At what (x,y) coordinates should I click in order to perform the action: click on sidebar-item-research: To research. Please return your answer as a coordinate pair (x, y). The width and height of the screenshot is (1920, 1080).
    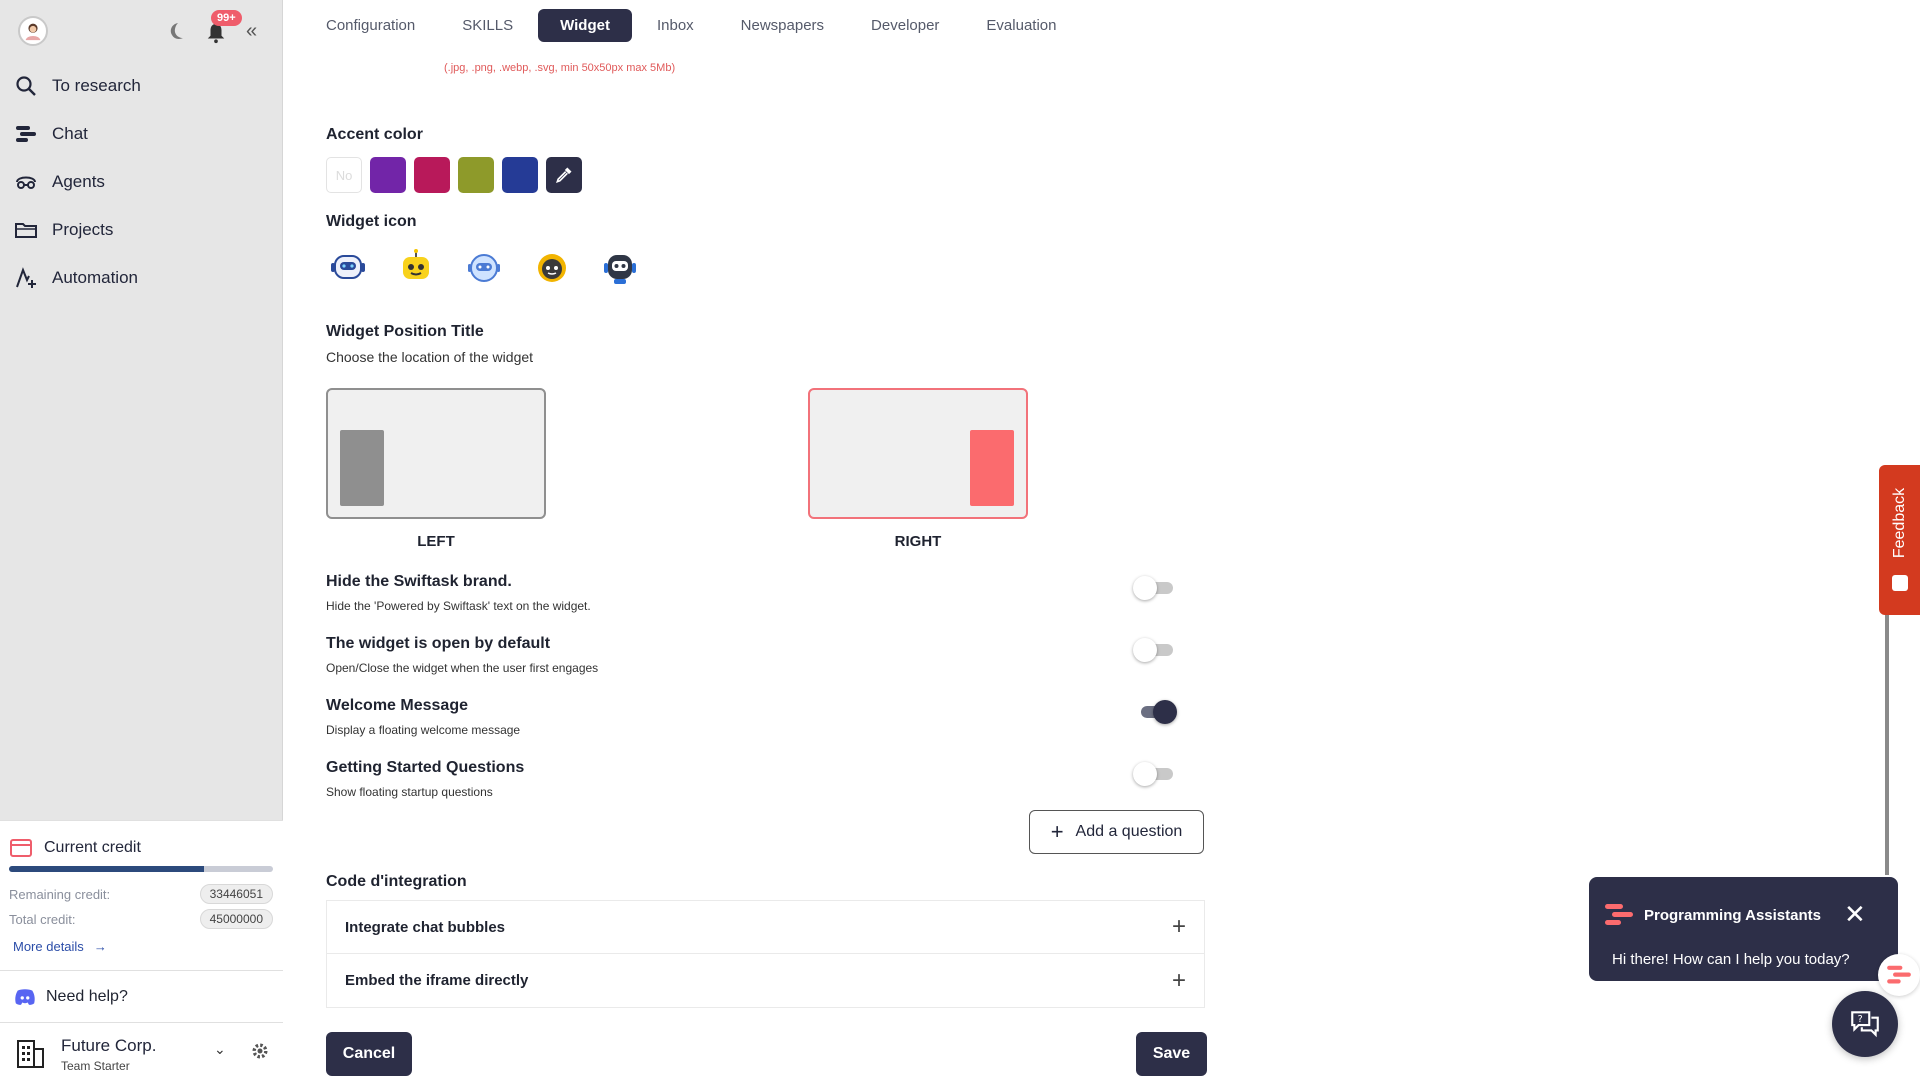
    Looking at the image, I should click on (141, 86).